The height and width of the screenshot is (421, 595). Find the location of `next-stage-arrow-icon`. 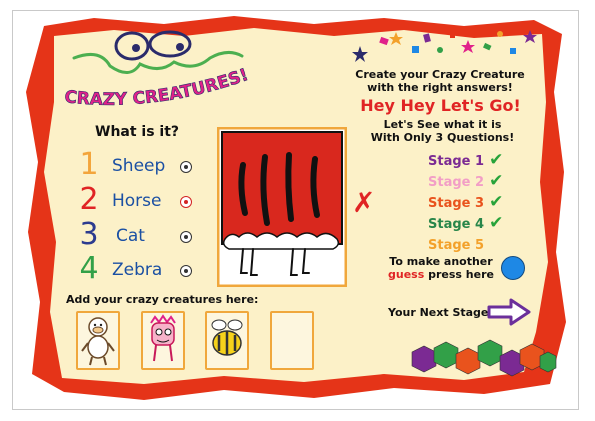

next-stage-arrow-icon is located at coordinates (509, 312).